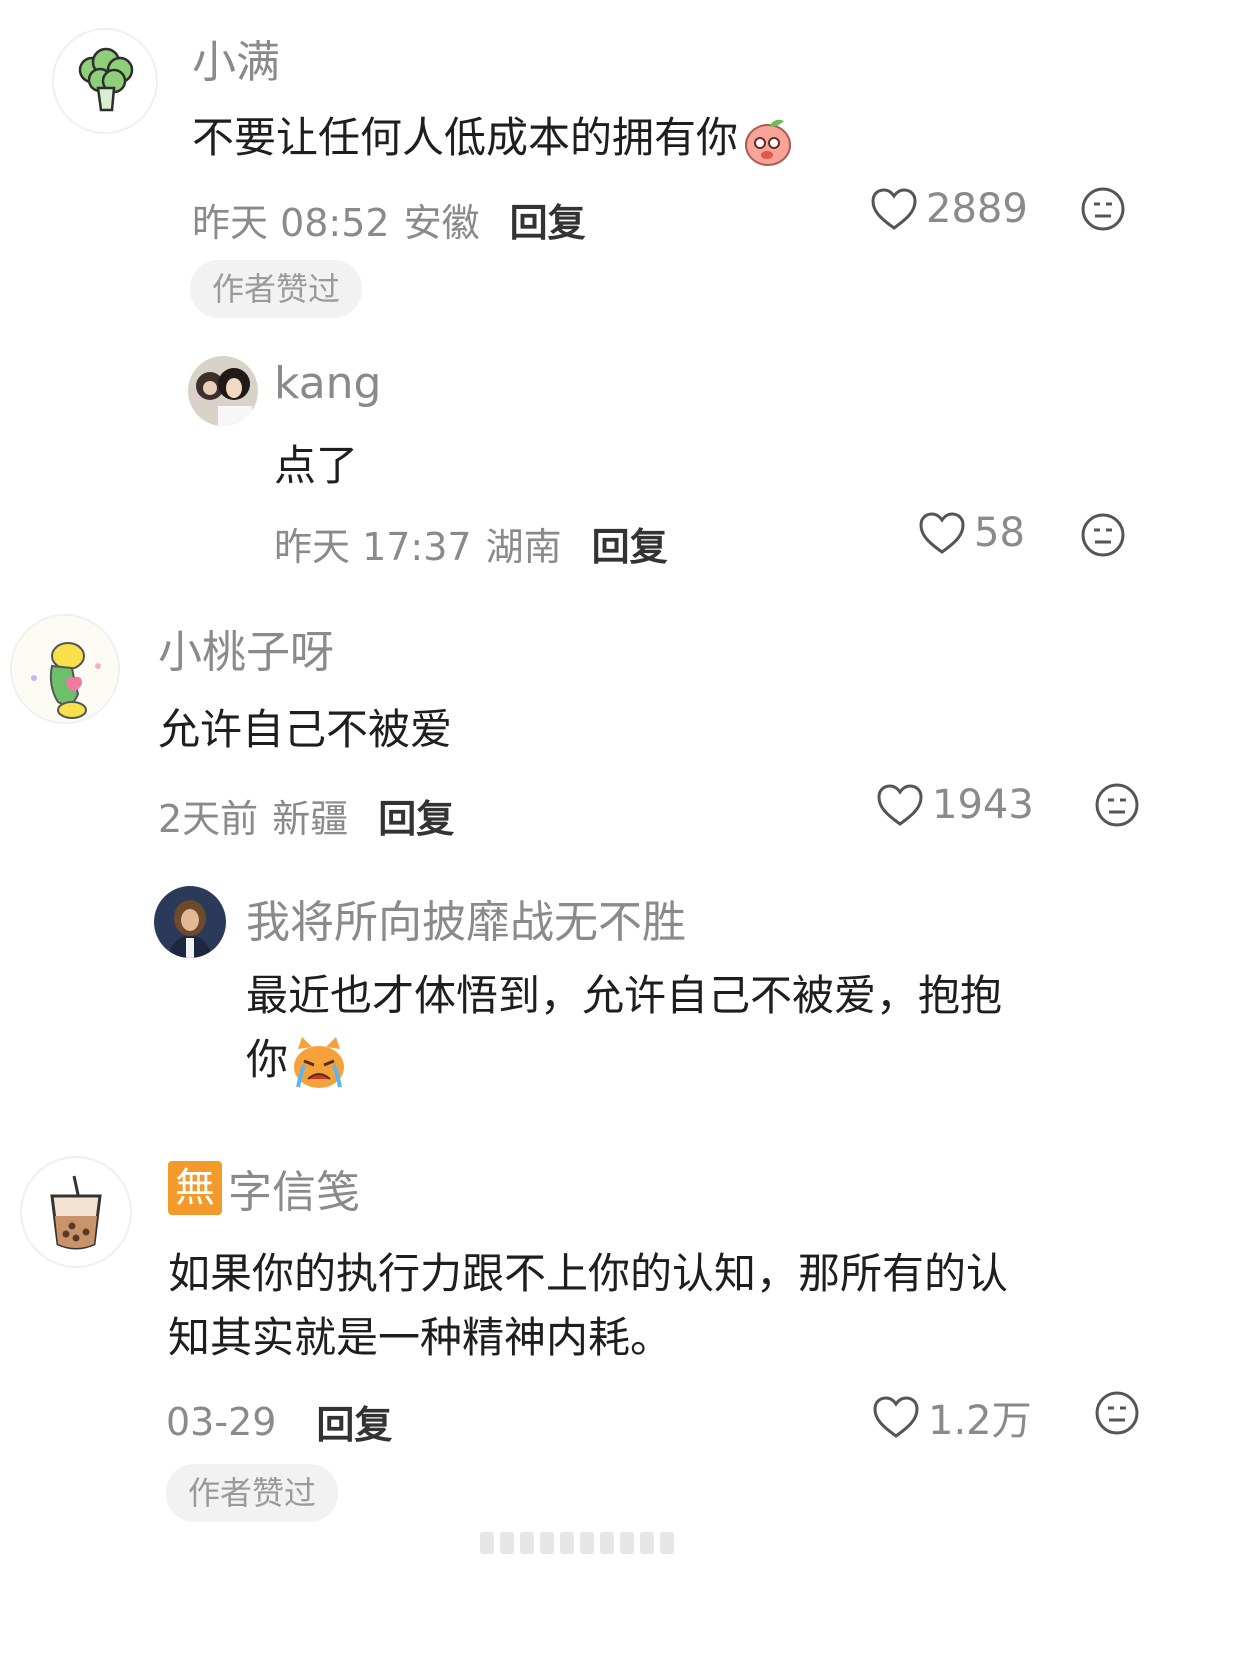 The width and height of the screenshot is (1242, 1660). I want to click on like-button: 1.2万, so click(952, 1417).